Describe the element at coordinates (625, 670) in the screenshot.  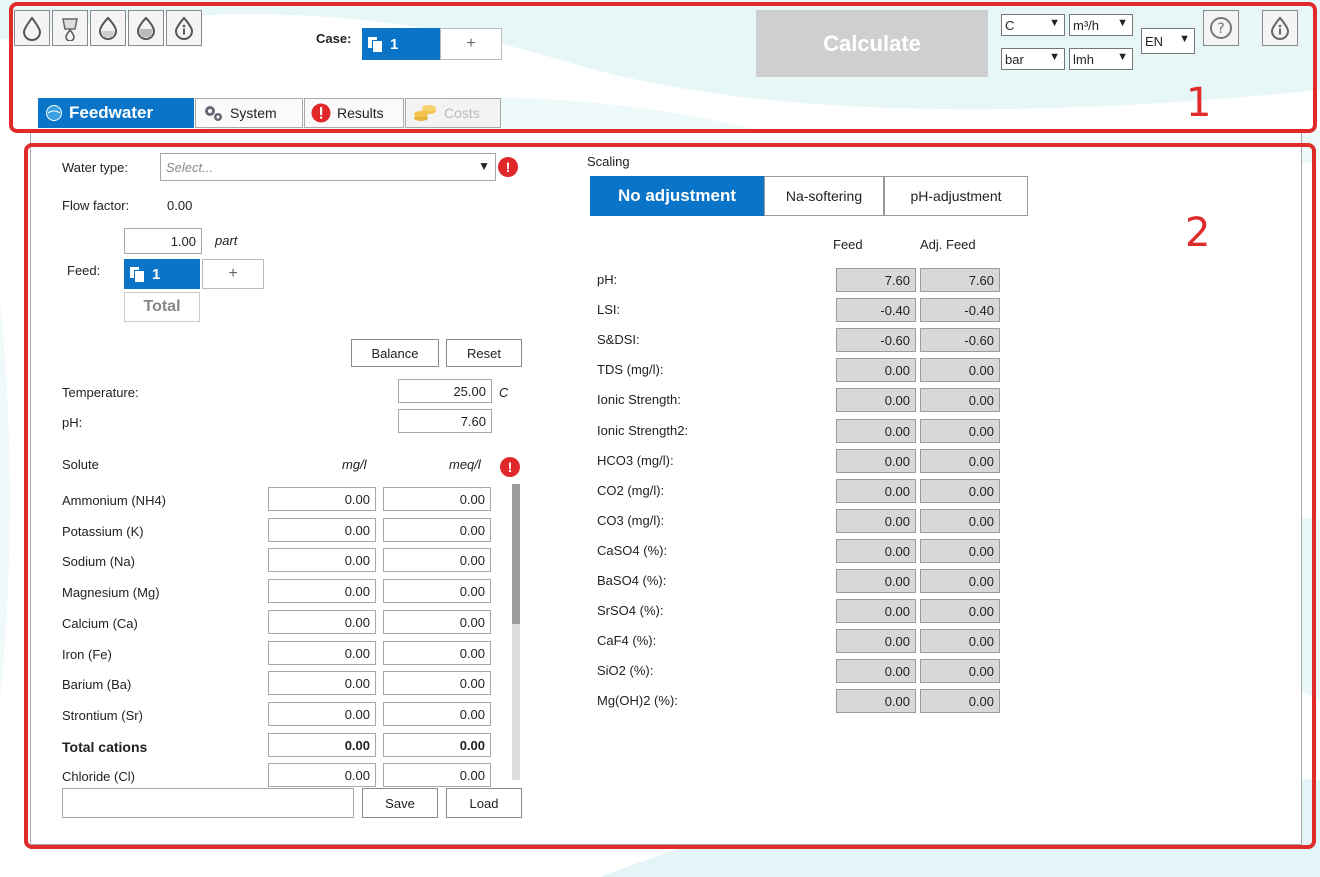
I see `scaling-row-label: SiO2 (%):` at that location.